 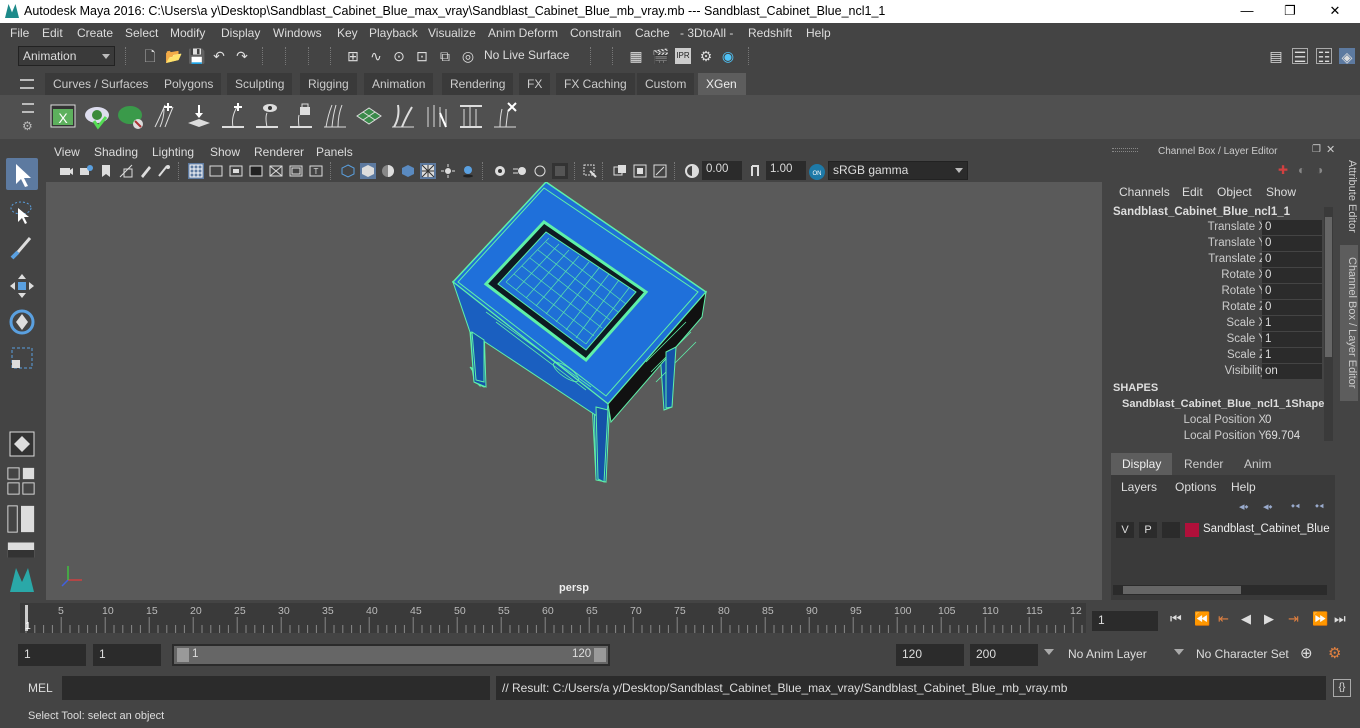 I want to click on snap-point-icon: ⊙, so click(x=399, y=56).